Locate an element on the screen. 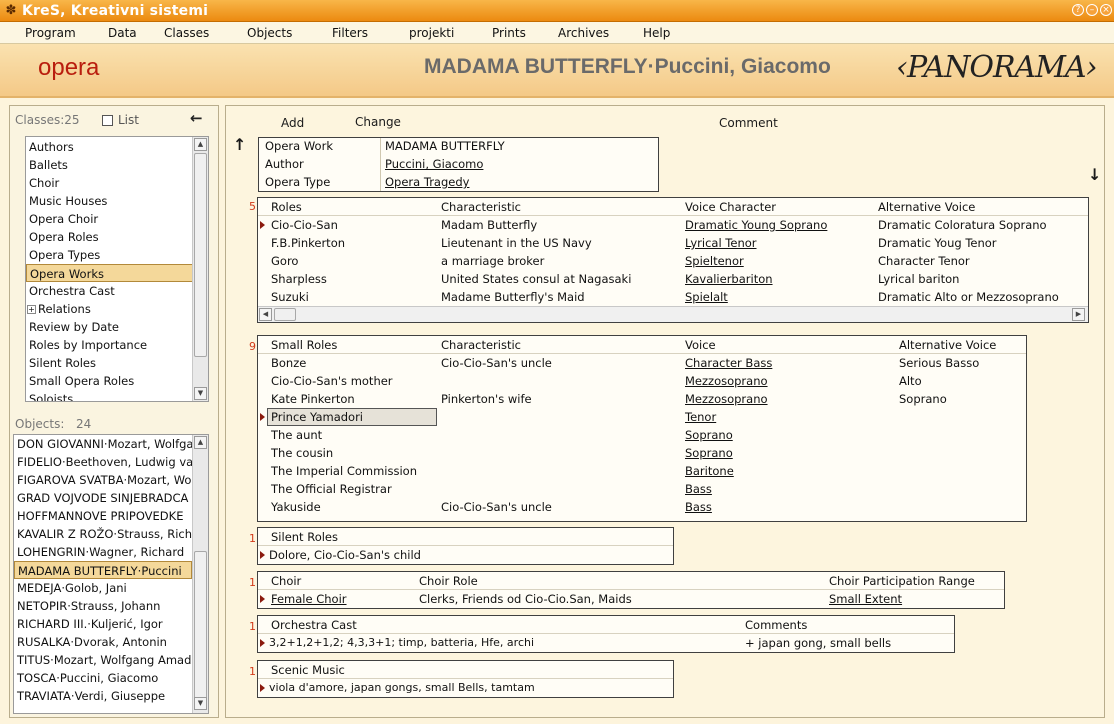  change-button: Change is located at coordinates (378, 122).